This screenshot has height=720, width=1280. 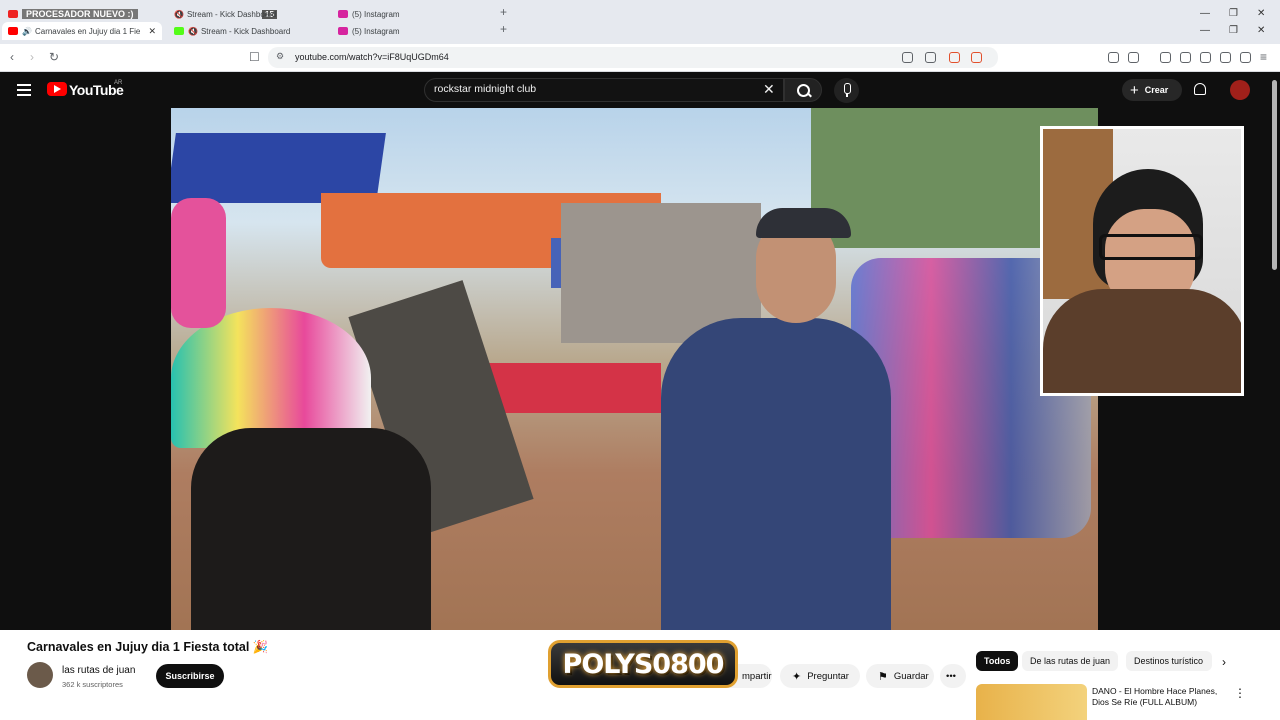 I want to click on plus-icon: +, so click(x=1134, y=90).